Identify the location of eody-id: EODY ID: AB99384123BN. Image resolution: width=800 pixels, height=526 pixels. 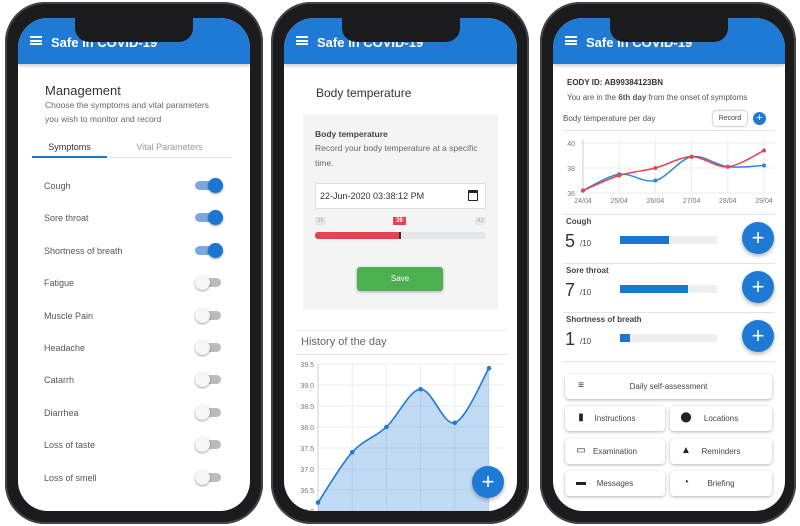
(615, 82).